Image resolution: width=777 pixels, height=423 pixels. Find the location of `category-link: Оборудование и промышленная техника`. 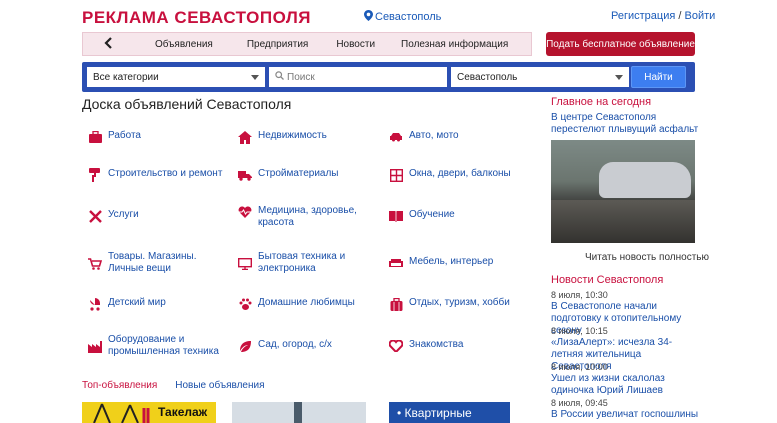

category-link: Оборудование и промышленная техника is located at coordinates (158, 346).